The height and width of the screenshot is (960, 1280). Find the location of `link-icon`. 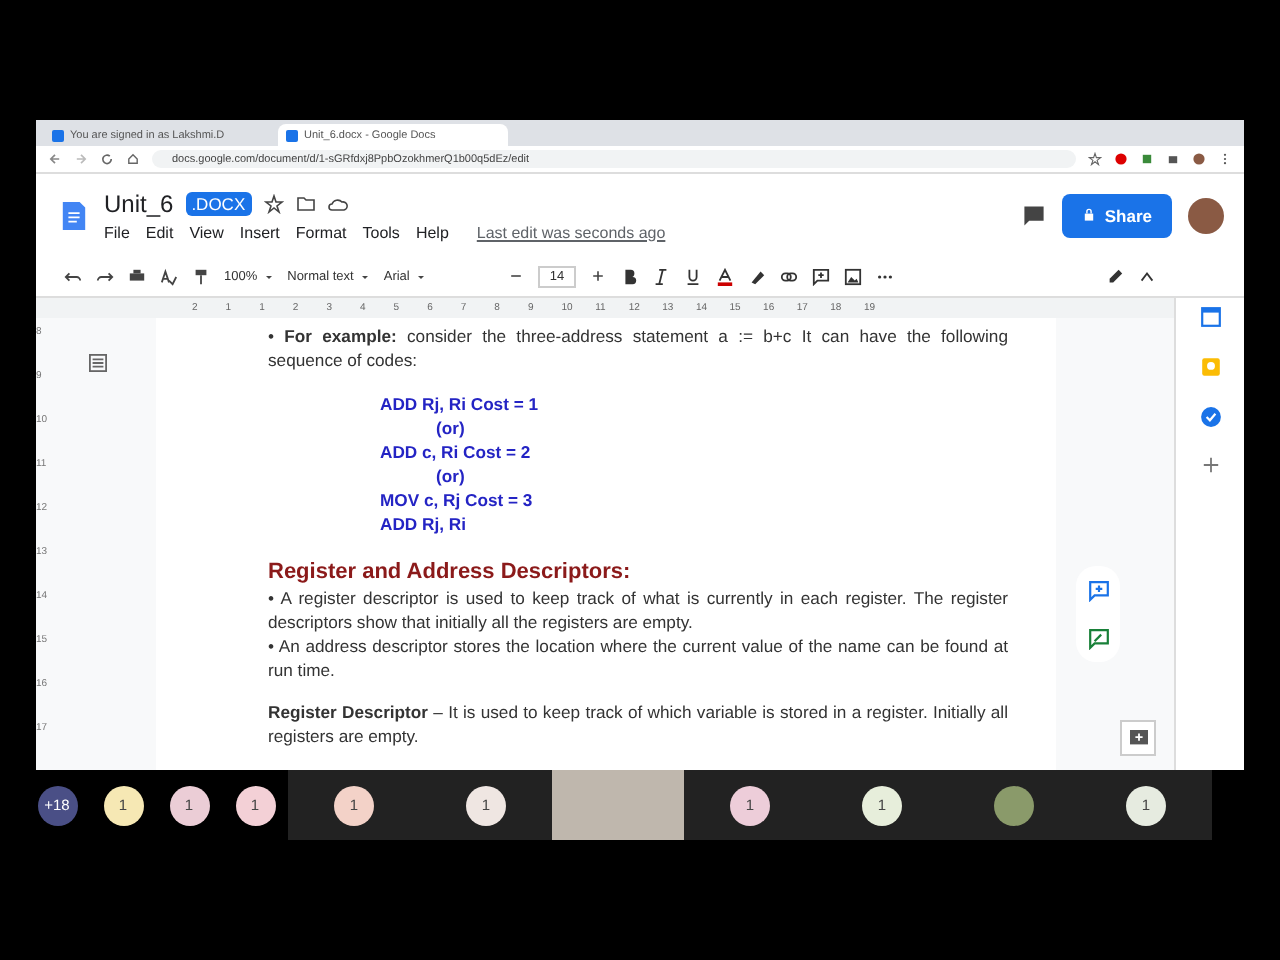

link-icon is located at coordinates (789, 276).